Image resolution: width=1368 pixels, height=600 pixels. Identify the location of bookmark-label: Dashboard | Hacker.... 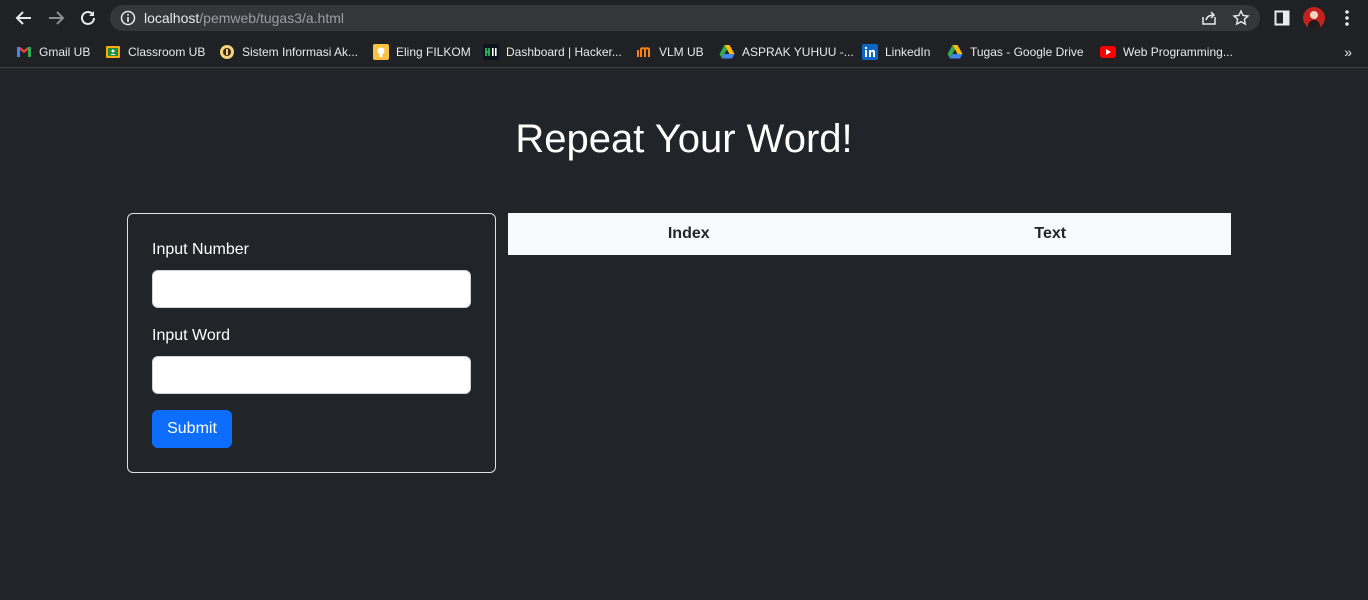
(564, 52).